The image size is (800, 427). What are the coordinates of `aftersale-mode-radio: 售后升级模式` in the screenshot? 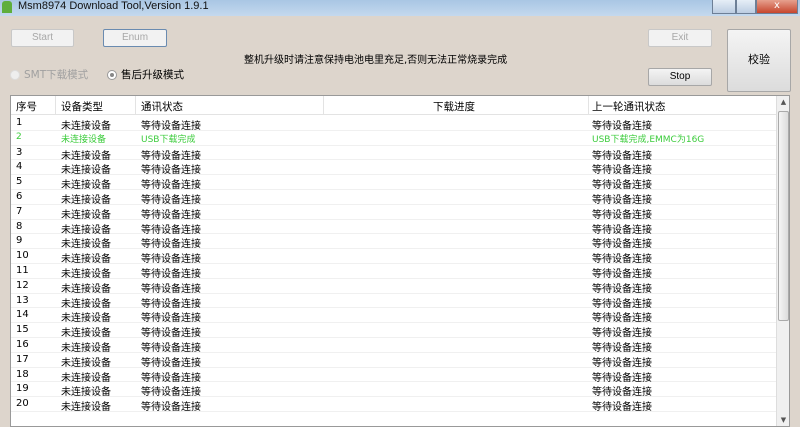 It's located at (145, 74).